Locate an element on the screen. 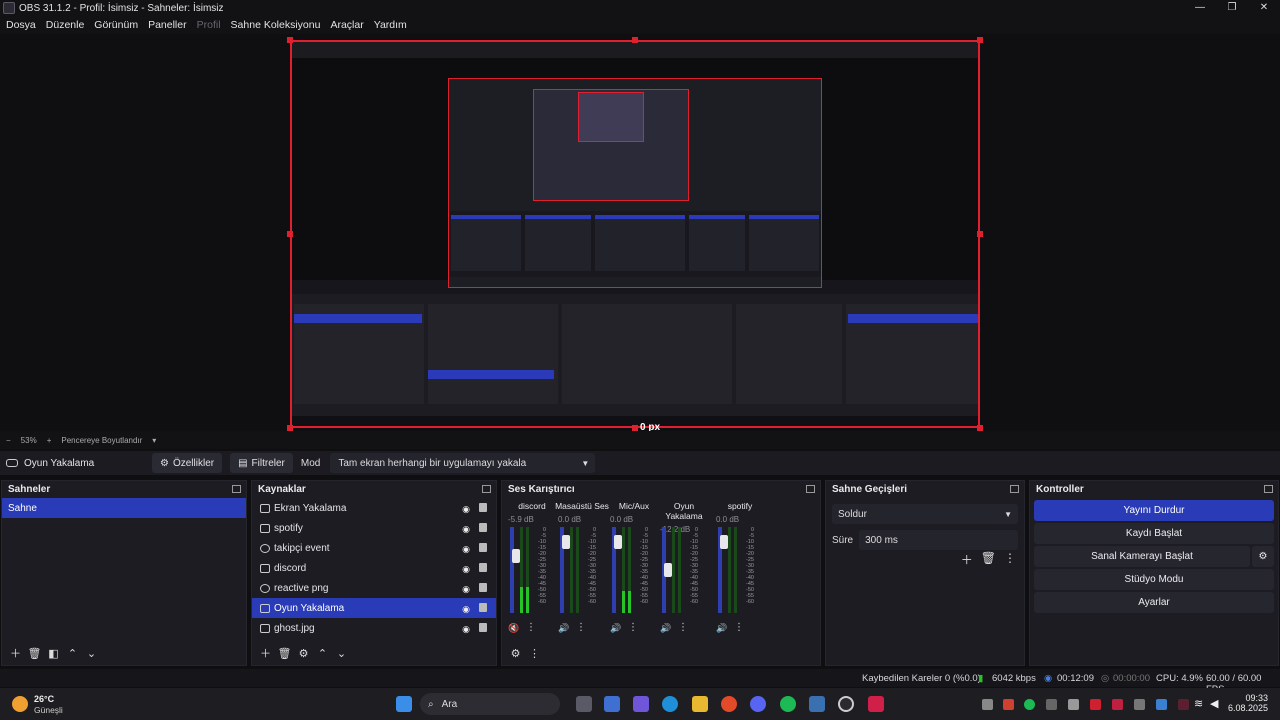 The image size is (1280, 720). add-scene-button: ＋ is located at coordinates (15, 653).